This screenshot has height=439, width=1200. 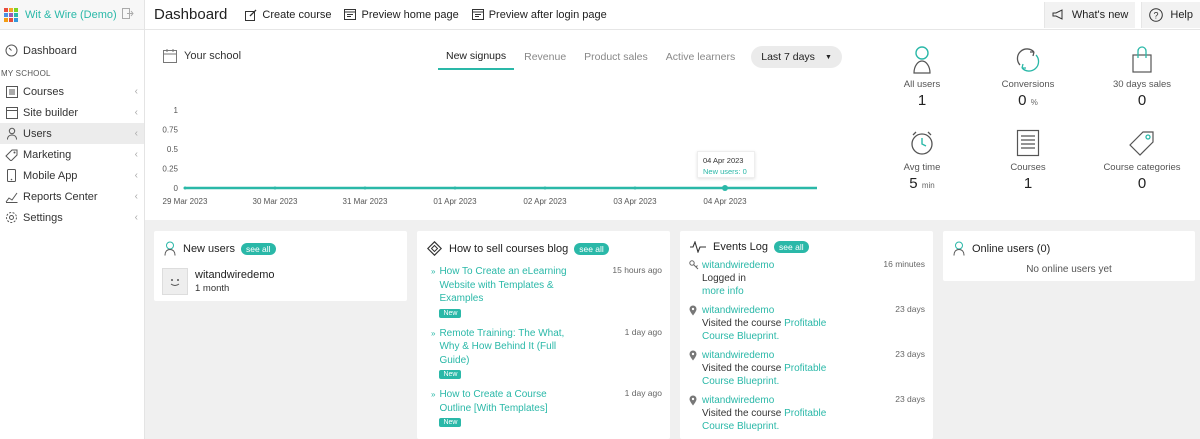 I want to click on create-course-button: Create course, so click(x=288, y=15).